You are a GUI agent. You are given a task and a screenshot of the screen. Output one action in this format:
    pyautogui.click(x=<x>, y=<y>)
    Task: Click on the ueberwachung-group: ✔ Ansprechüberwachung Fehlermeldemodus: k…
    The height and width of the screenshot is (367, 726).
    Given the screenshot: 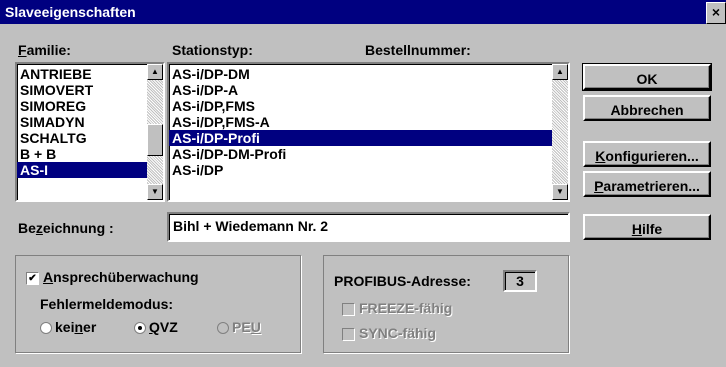 What is the action you would take?
    pyautogui.click(x=158, y=304)
    